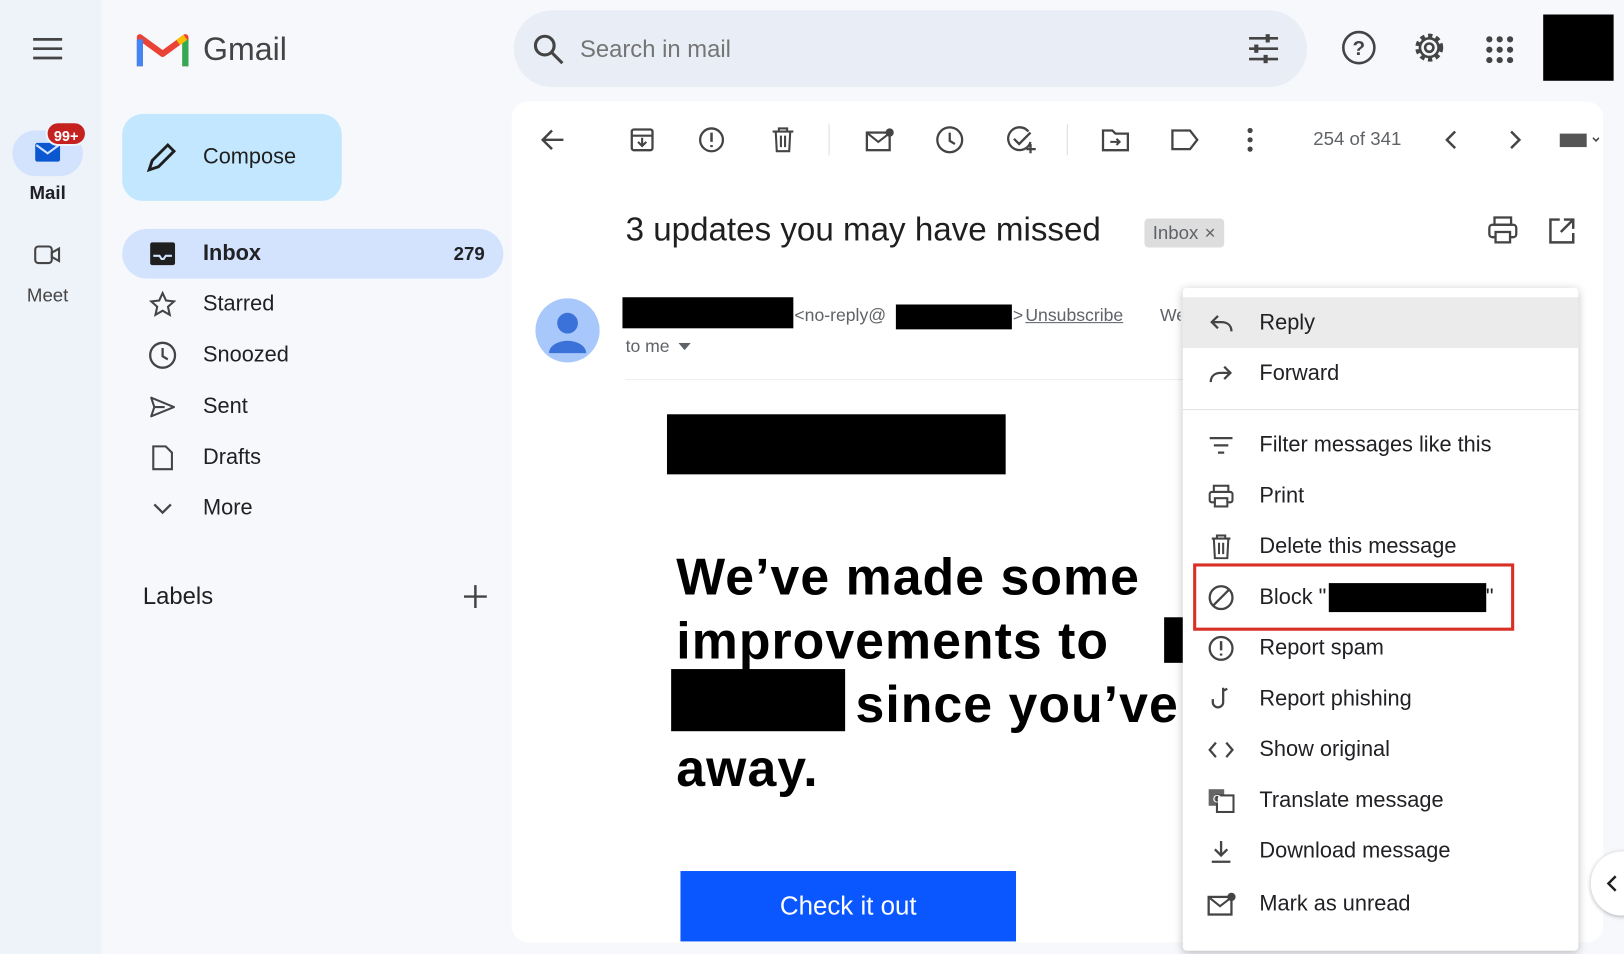 This screenshot has height=954, width=1624. Describe the element at coordinates (1299, 372) in the screenshot. I see `menu-label: Forward` at that location.